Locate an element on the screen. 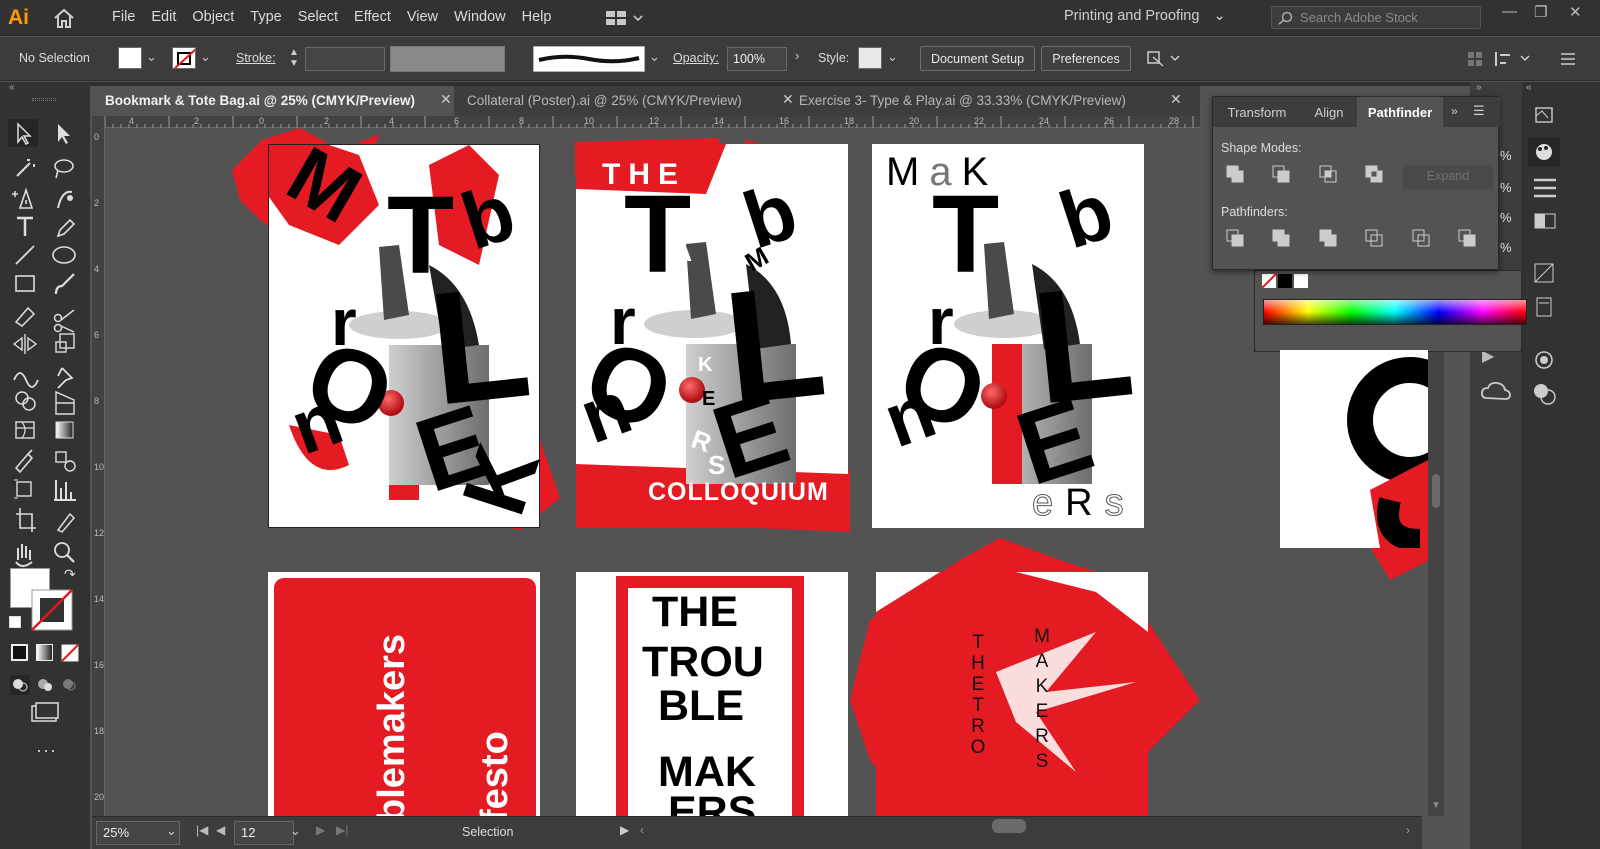  maximize-icon: ❐ is located at coordinates (1540, 12).